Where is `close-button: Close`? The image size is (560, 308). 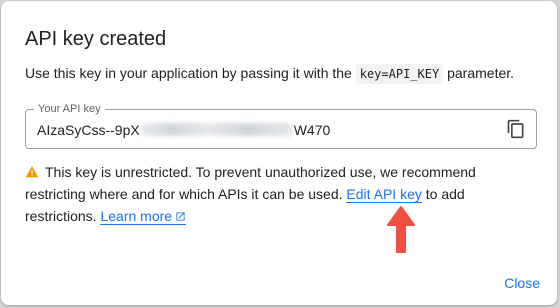 close-button: Close is located at coordinates (522, 283).